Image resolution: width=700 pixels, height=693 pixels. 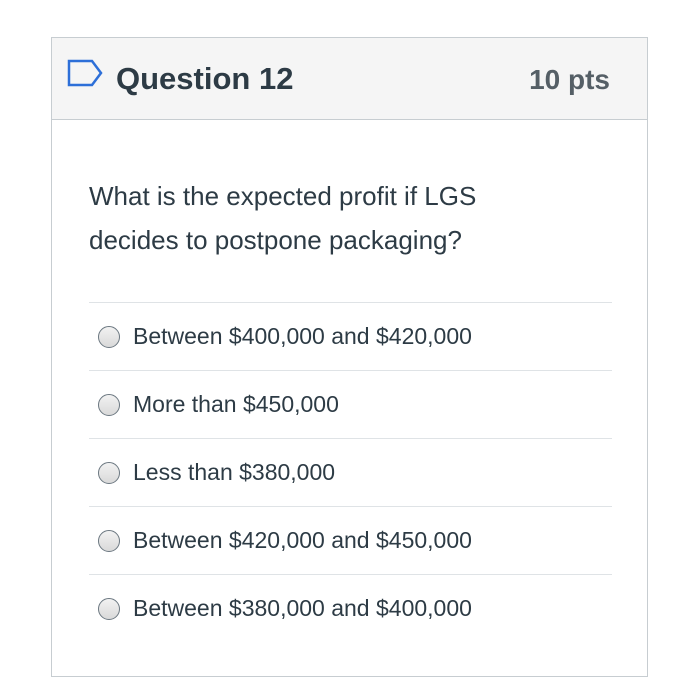 What do you see at coordinates (205, 78) in the screenshot?
I see `question-title: Question 12` at bounding box center [205, 78].